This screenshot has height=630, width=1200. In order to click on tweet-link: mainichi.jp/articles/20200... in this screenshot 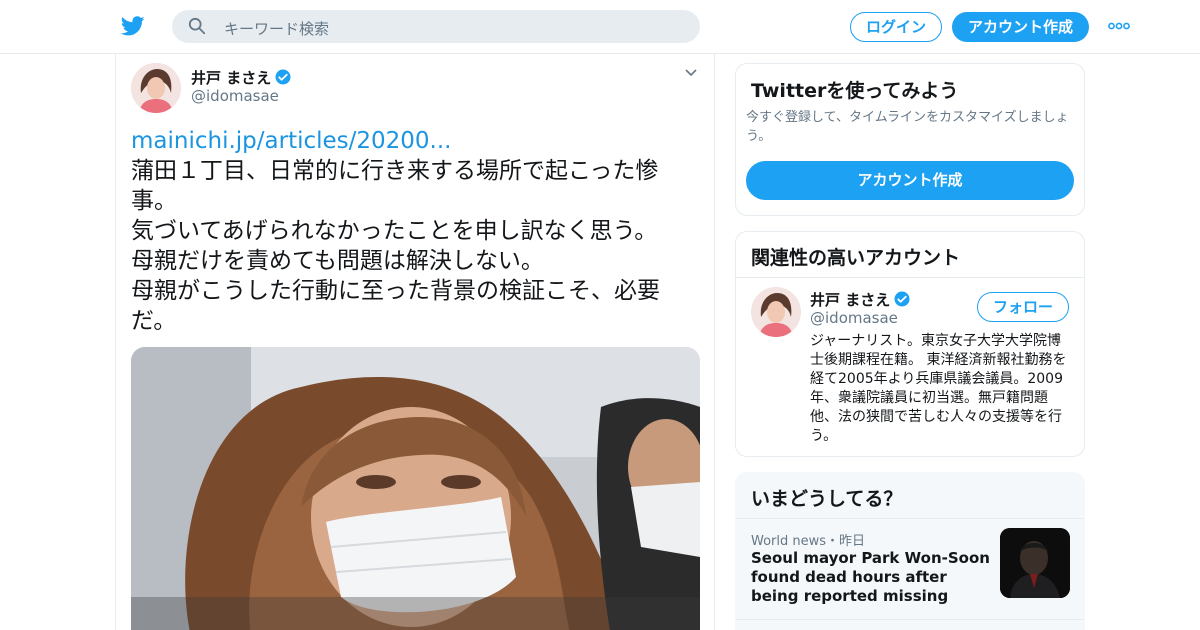, I will do `click(416, 141)`.